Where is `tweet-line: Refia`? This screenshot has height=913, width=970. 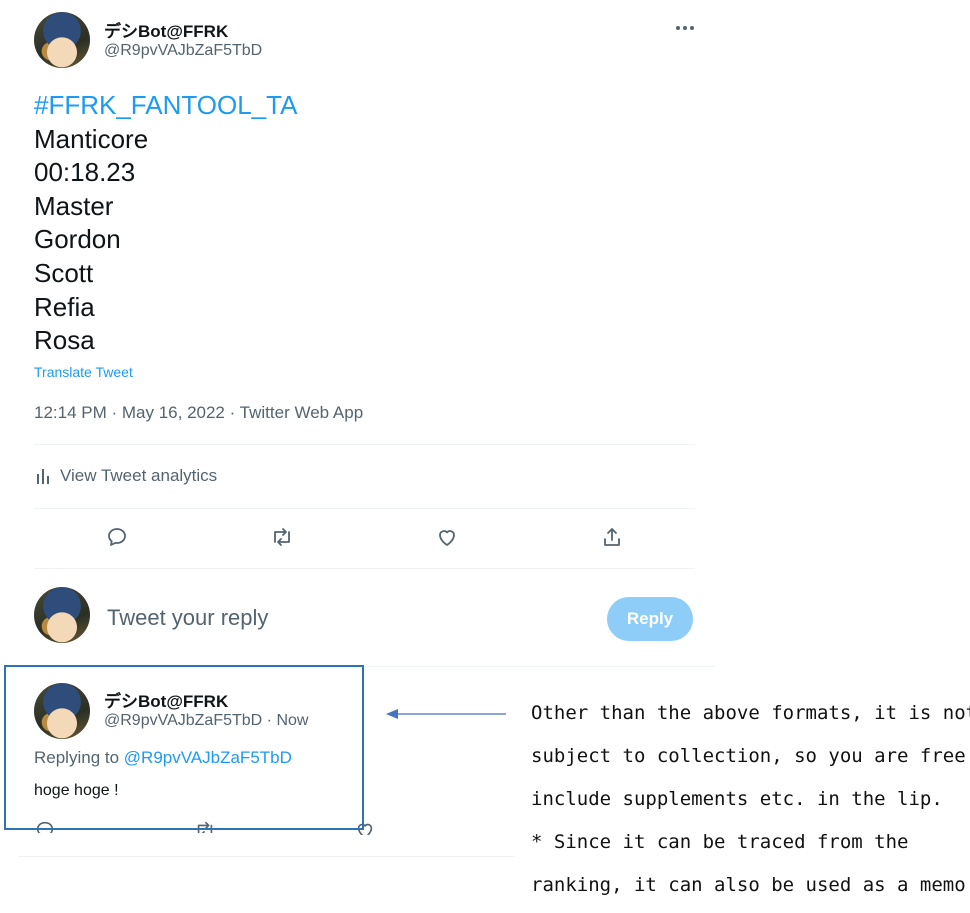
tweet-line: Refia is located at coordinates (64, 306).